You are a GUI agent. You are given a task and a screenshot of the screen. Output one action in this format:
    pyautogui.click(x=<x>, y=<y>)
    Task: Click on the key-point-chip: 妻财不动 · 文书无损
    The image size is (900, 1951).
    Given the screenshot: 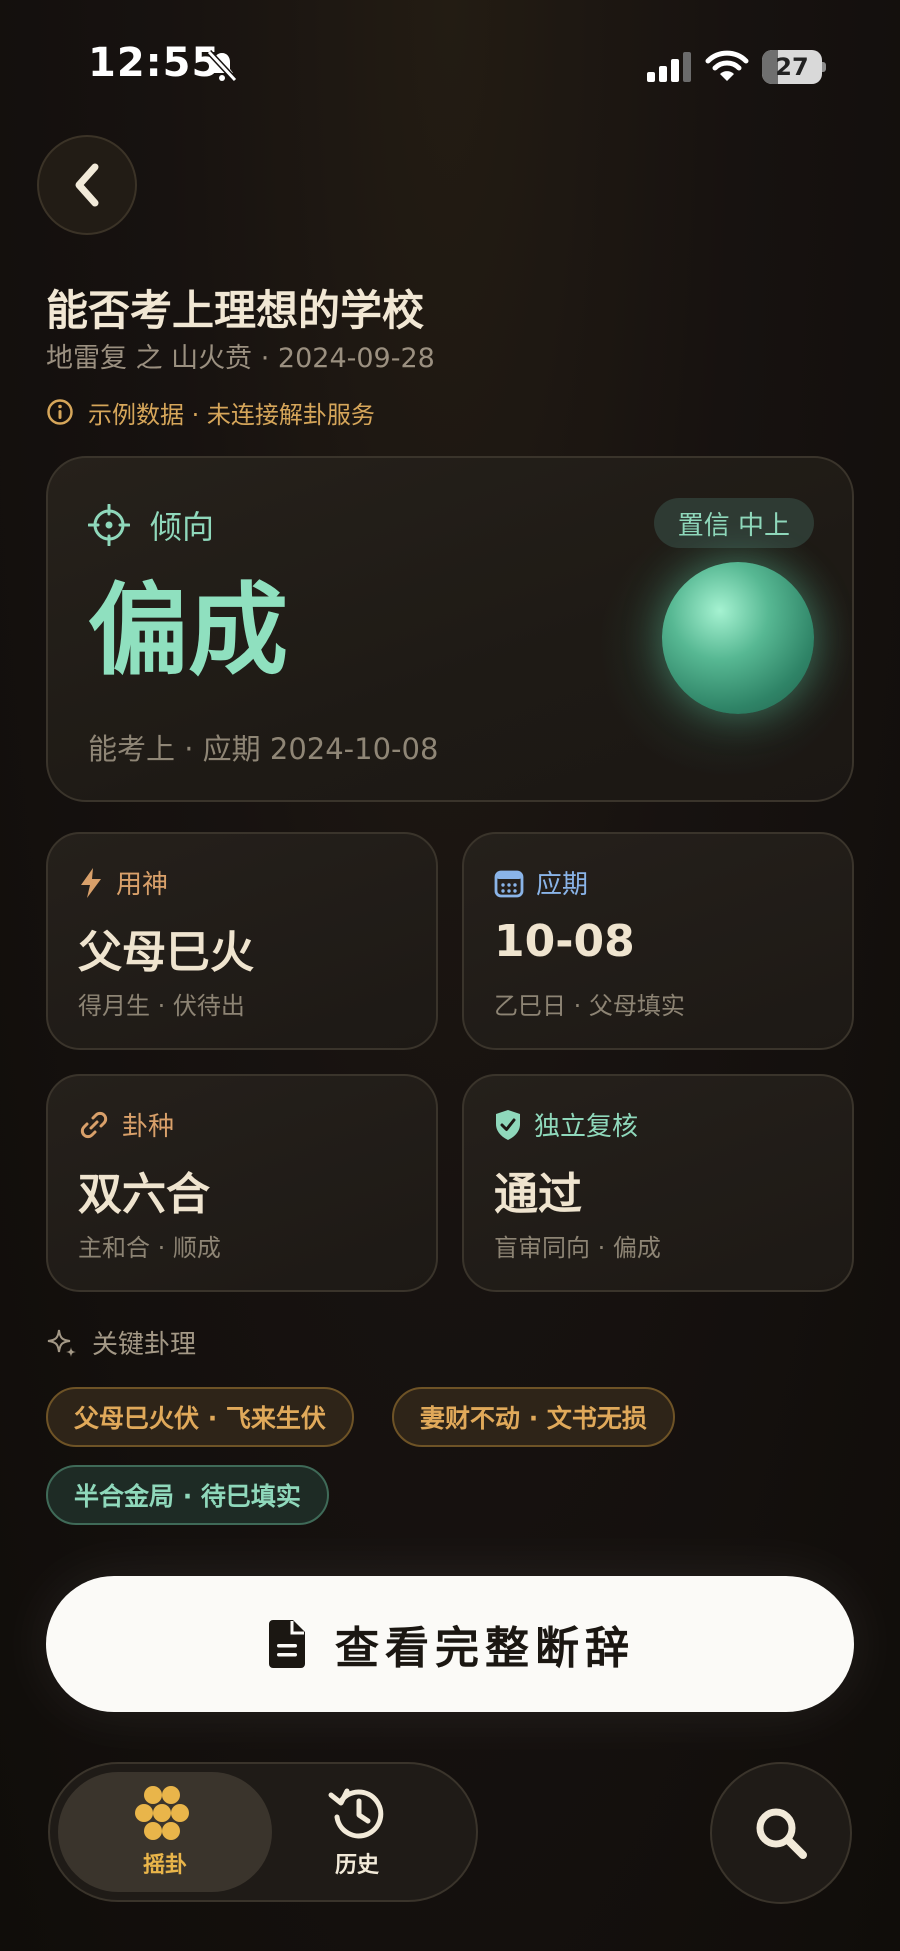 What is the action you would take?
    pyautogui.click(x=533, y=1417)
    